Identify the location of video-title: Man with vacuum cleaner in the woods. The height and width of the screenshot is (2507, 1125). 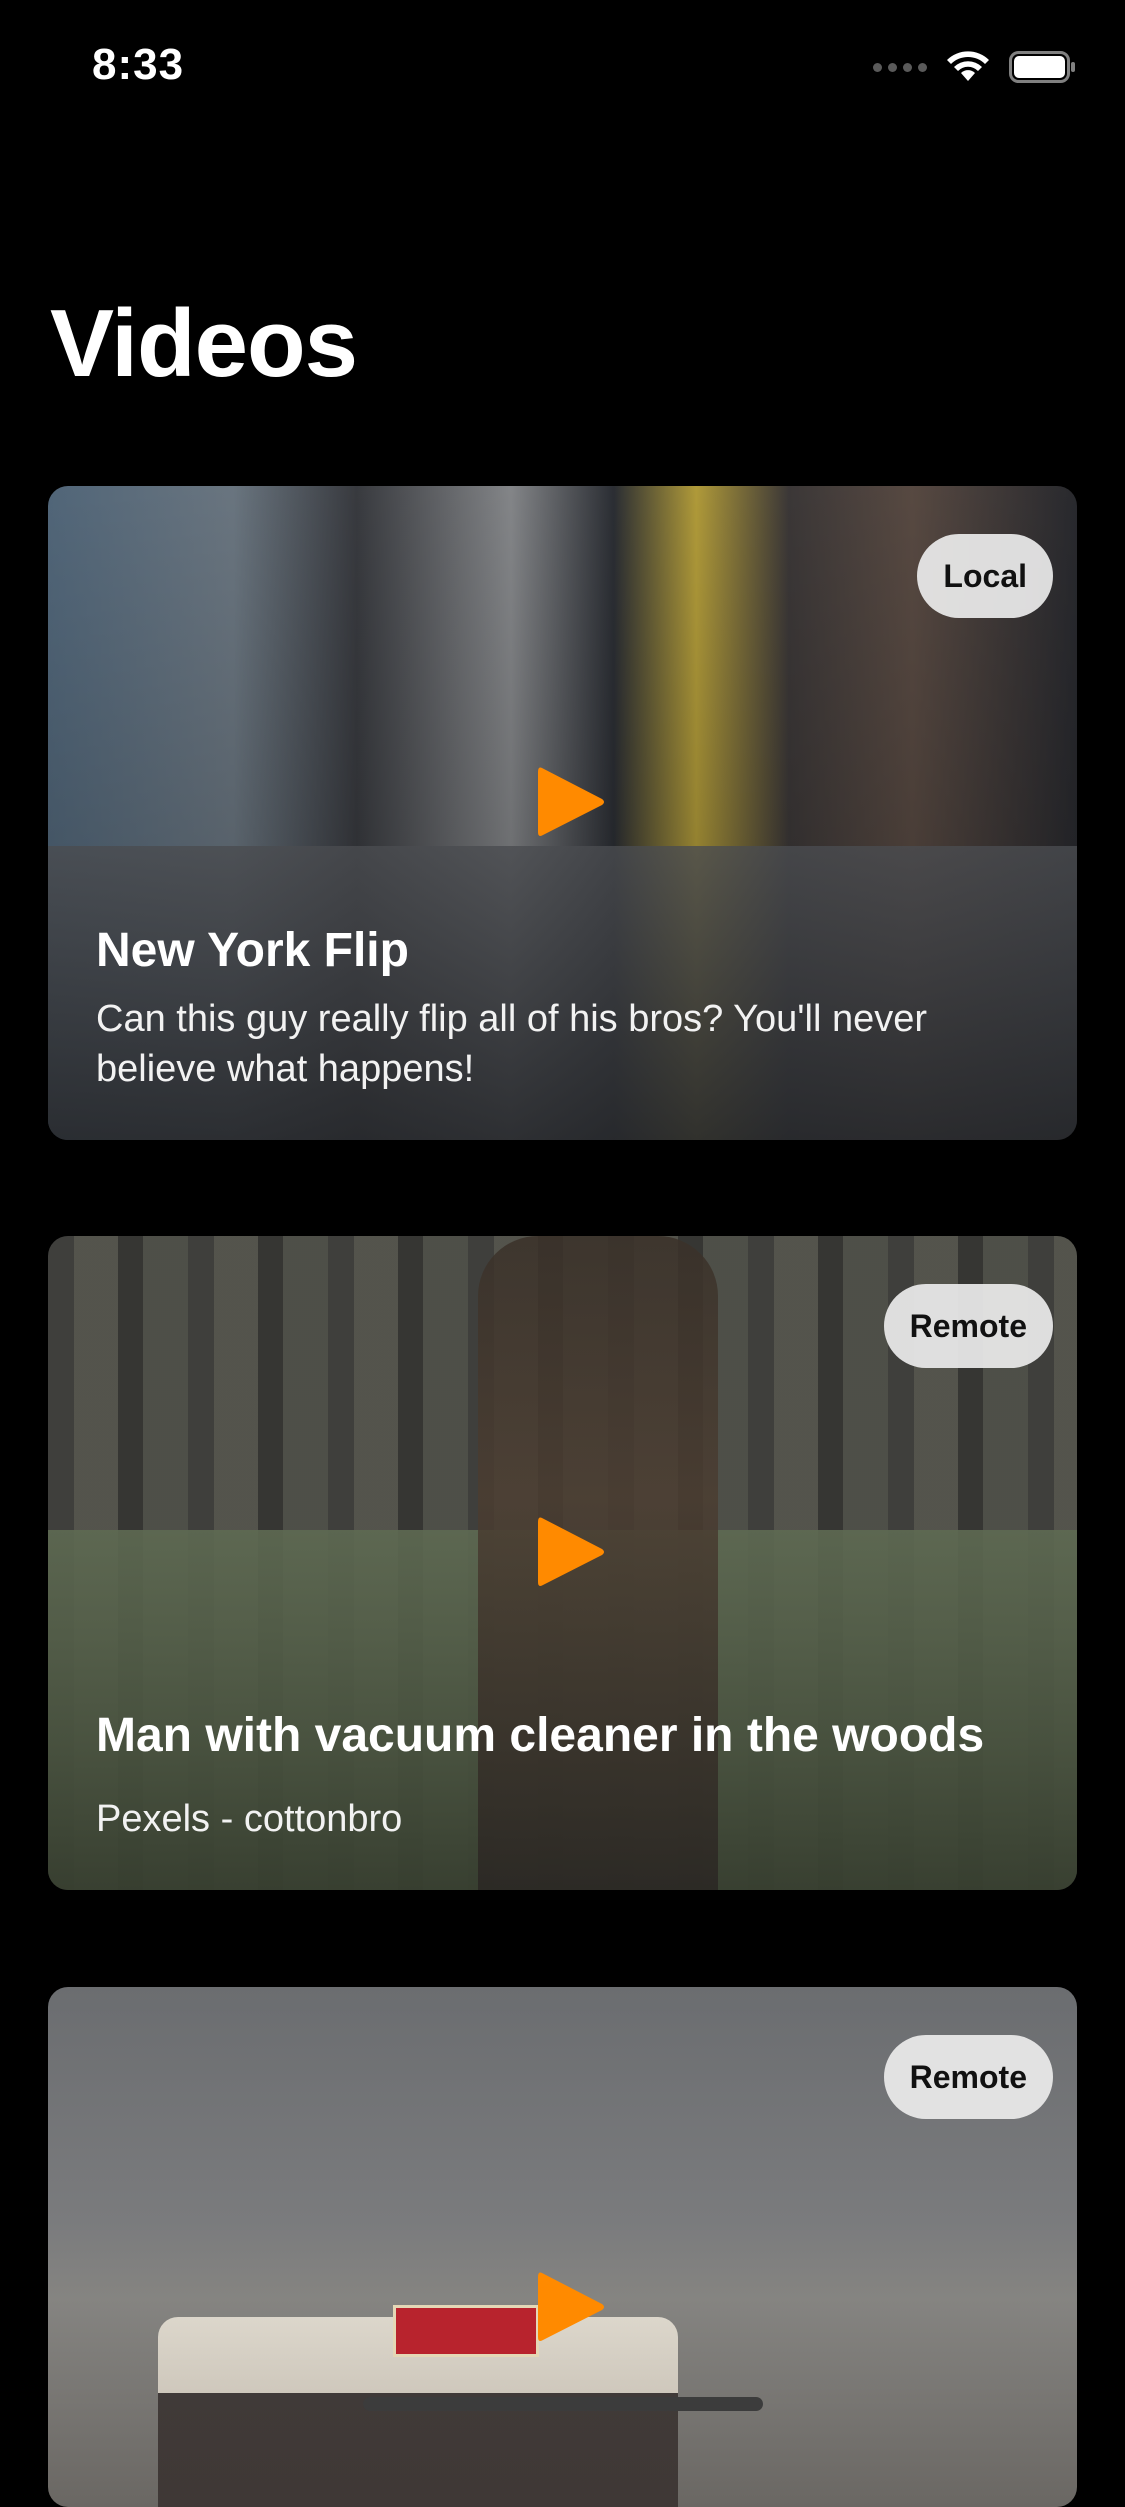
(540, 1736).